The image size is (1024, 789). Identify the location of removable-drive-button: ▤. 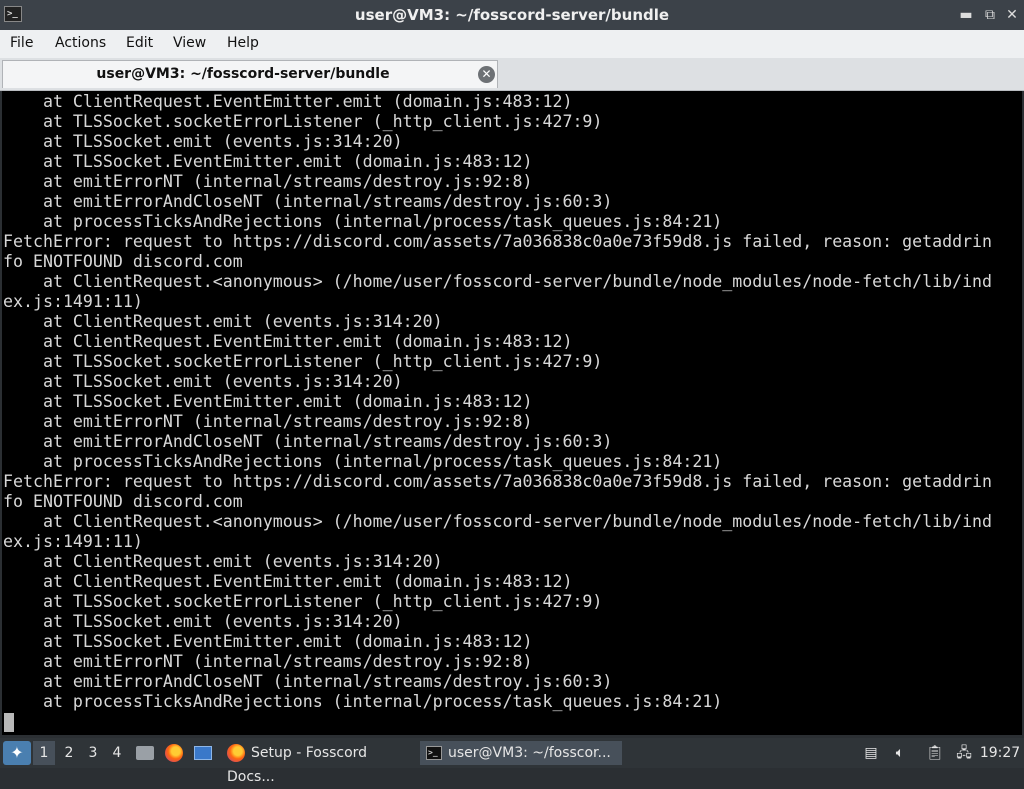
(871, 753).